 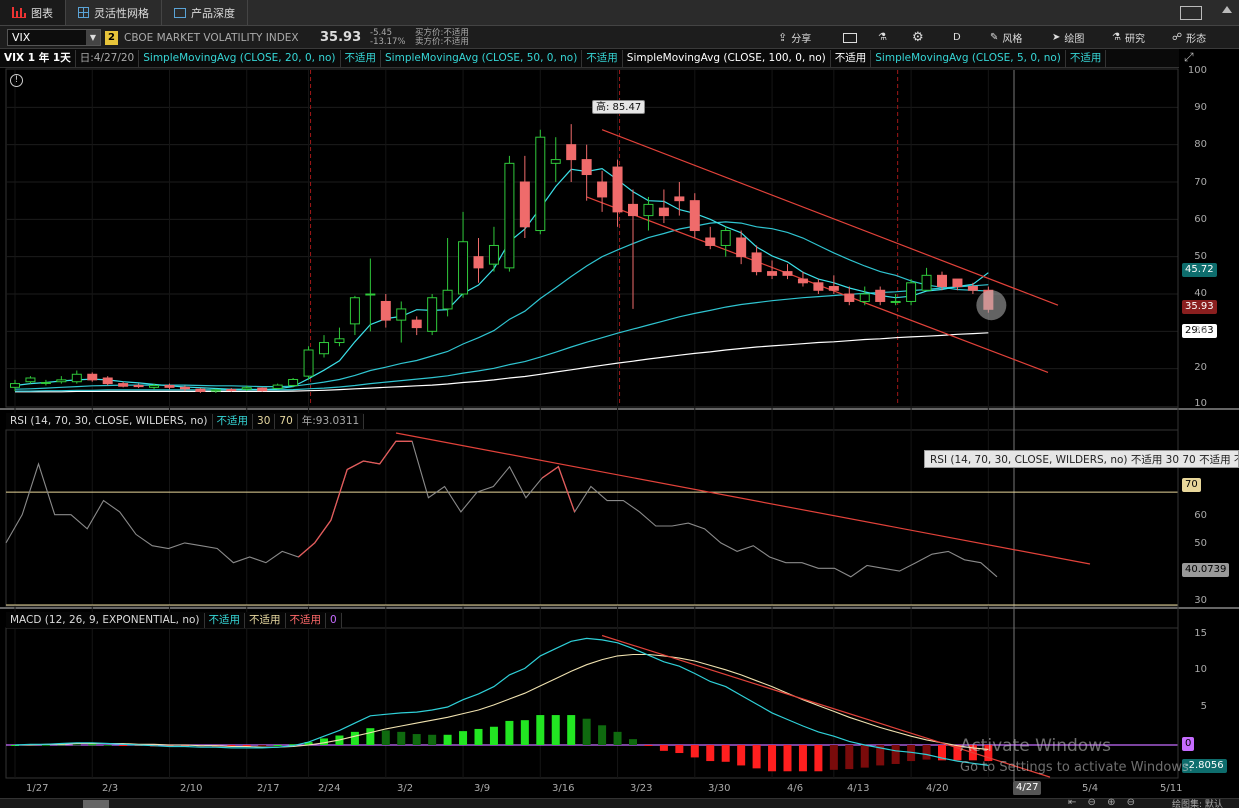 I want to click on x-tick-label: 5/11, so click(x=1171, y=788).